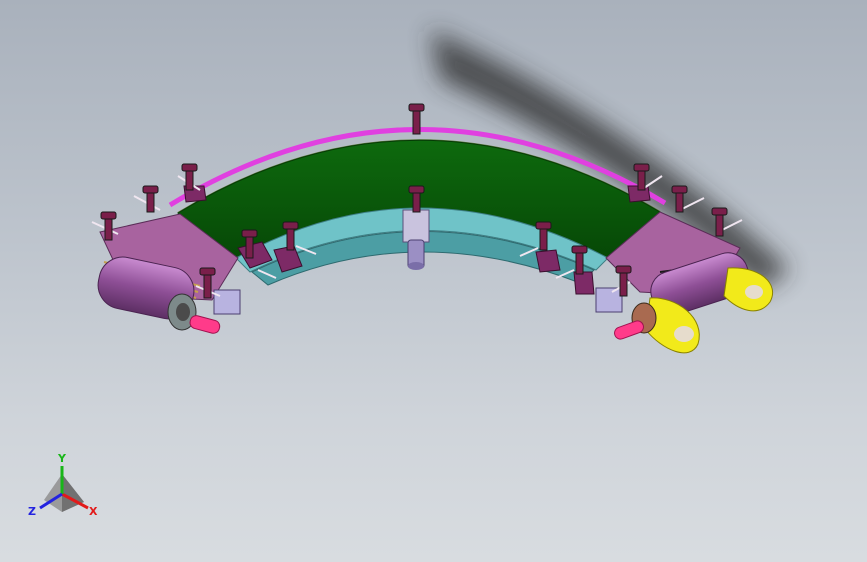 The height and width of the screenshot is (562, 867). What do you see at coordinates (93, 511) in the screenshot?
I see `triad-x-label: X` at bounding box center [93, 511].